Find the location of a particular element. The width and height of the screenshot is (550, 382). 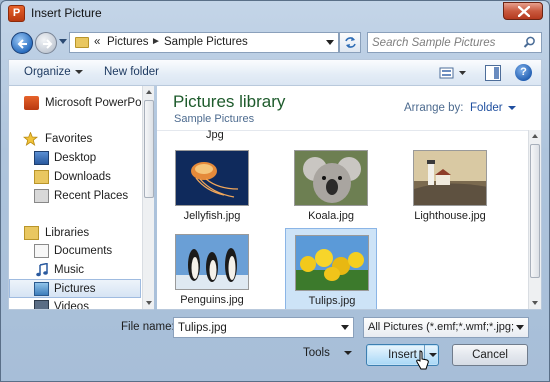

koala-thumbnail is located at coordinates (331, 178).